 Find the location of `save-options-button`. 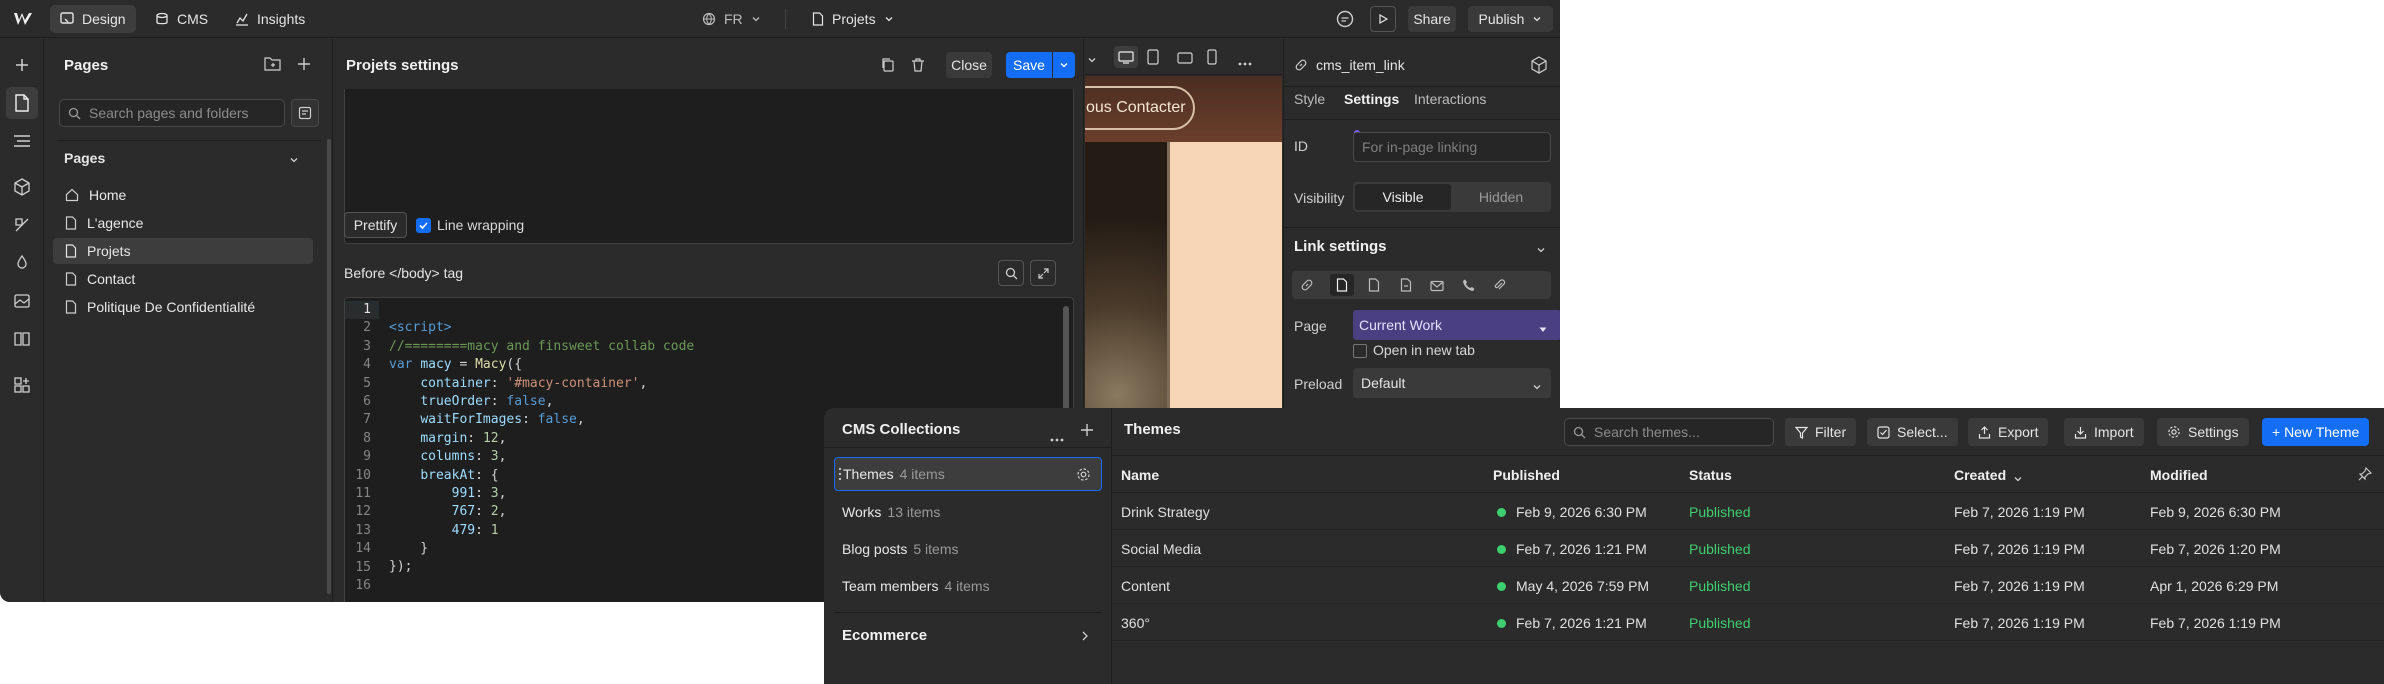

save-options-button is located at coordinates (1064, 65).